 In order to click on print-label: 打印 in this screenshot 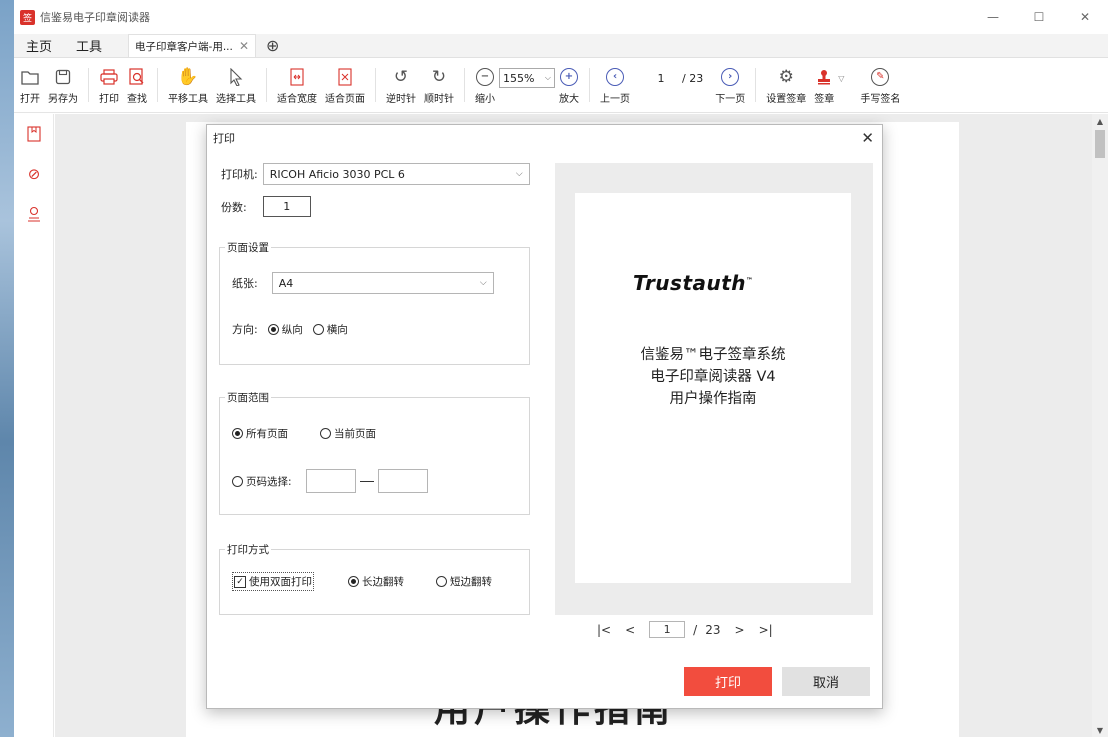, I will do `click(109, 99)`.